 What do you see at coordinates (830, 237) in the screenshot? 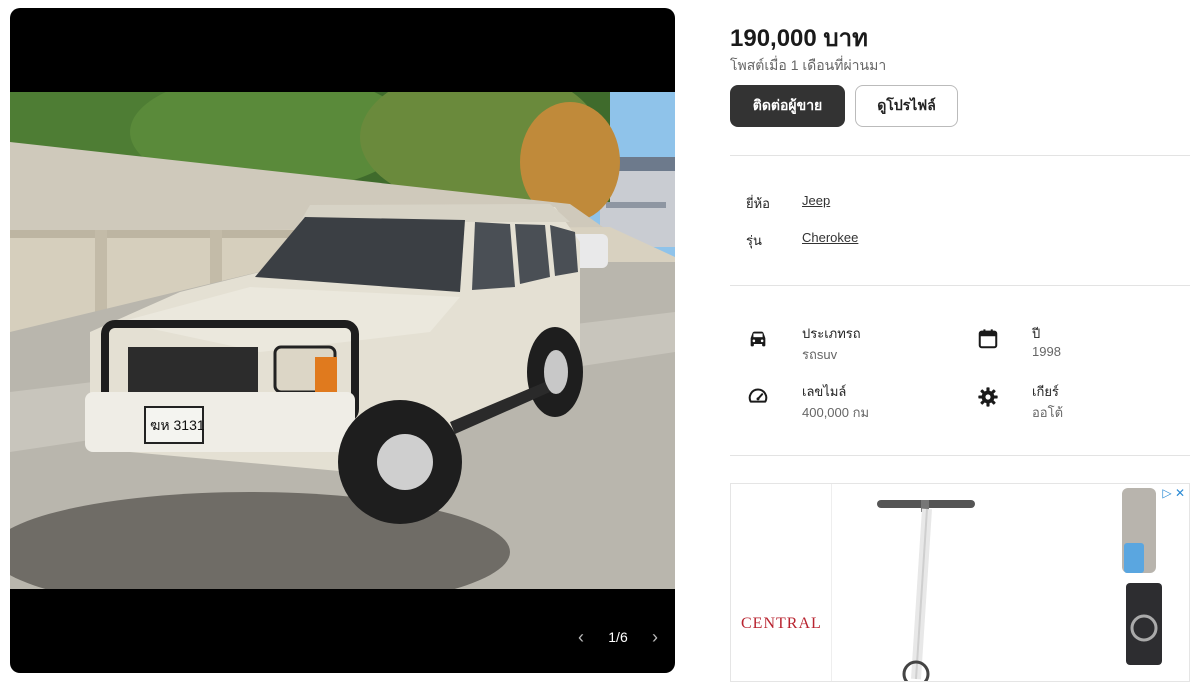
I see `model-link: Cherokee` at bounding box center [830, 237].